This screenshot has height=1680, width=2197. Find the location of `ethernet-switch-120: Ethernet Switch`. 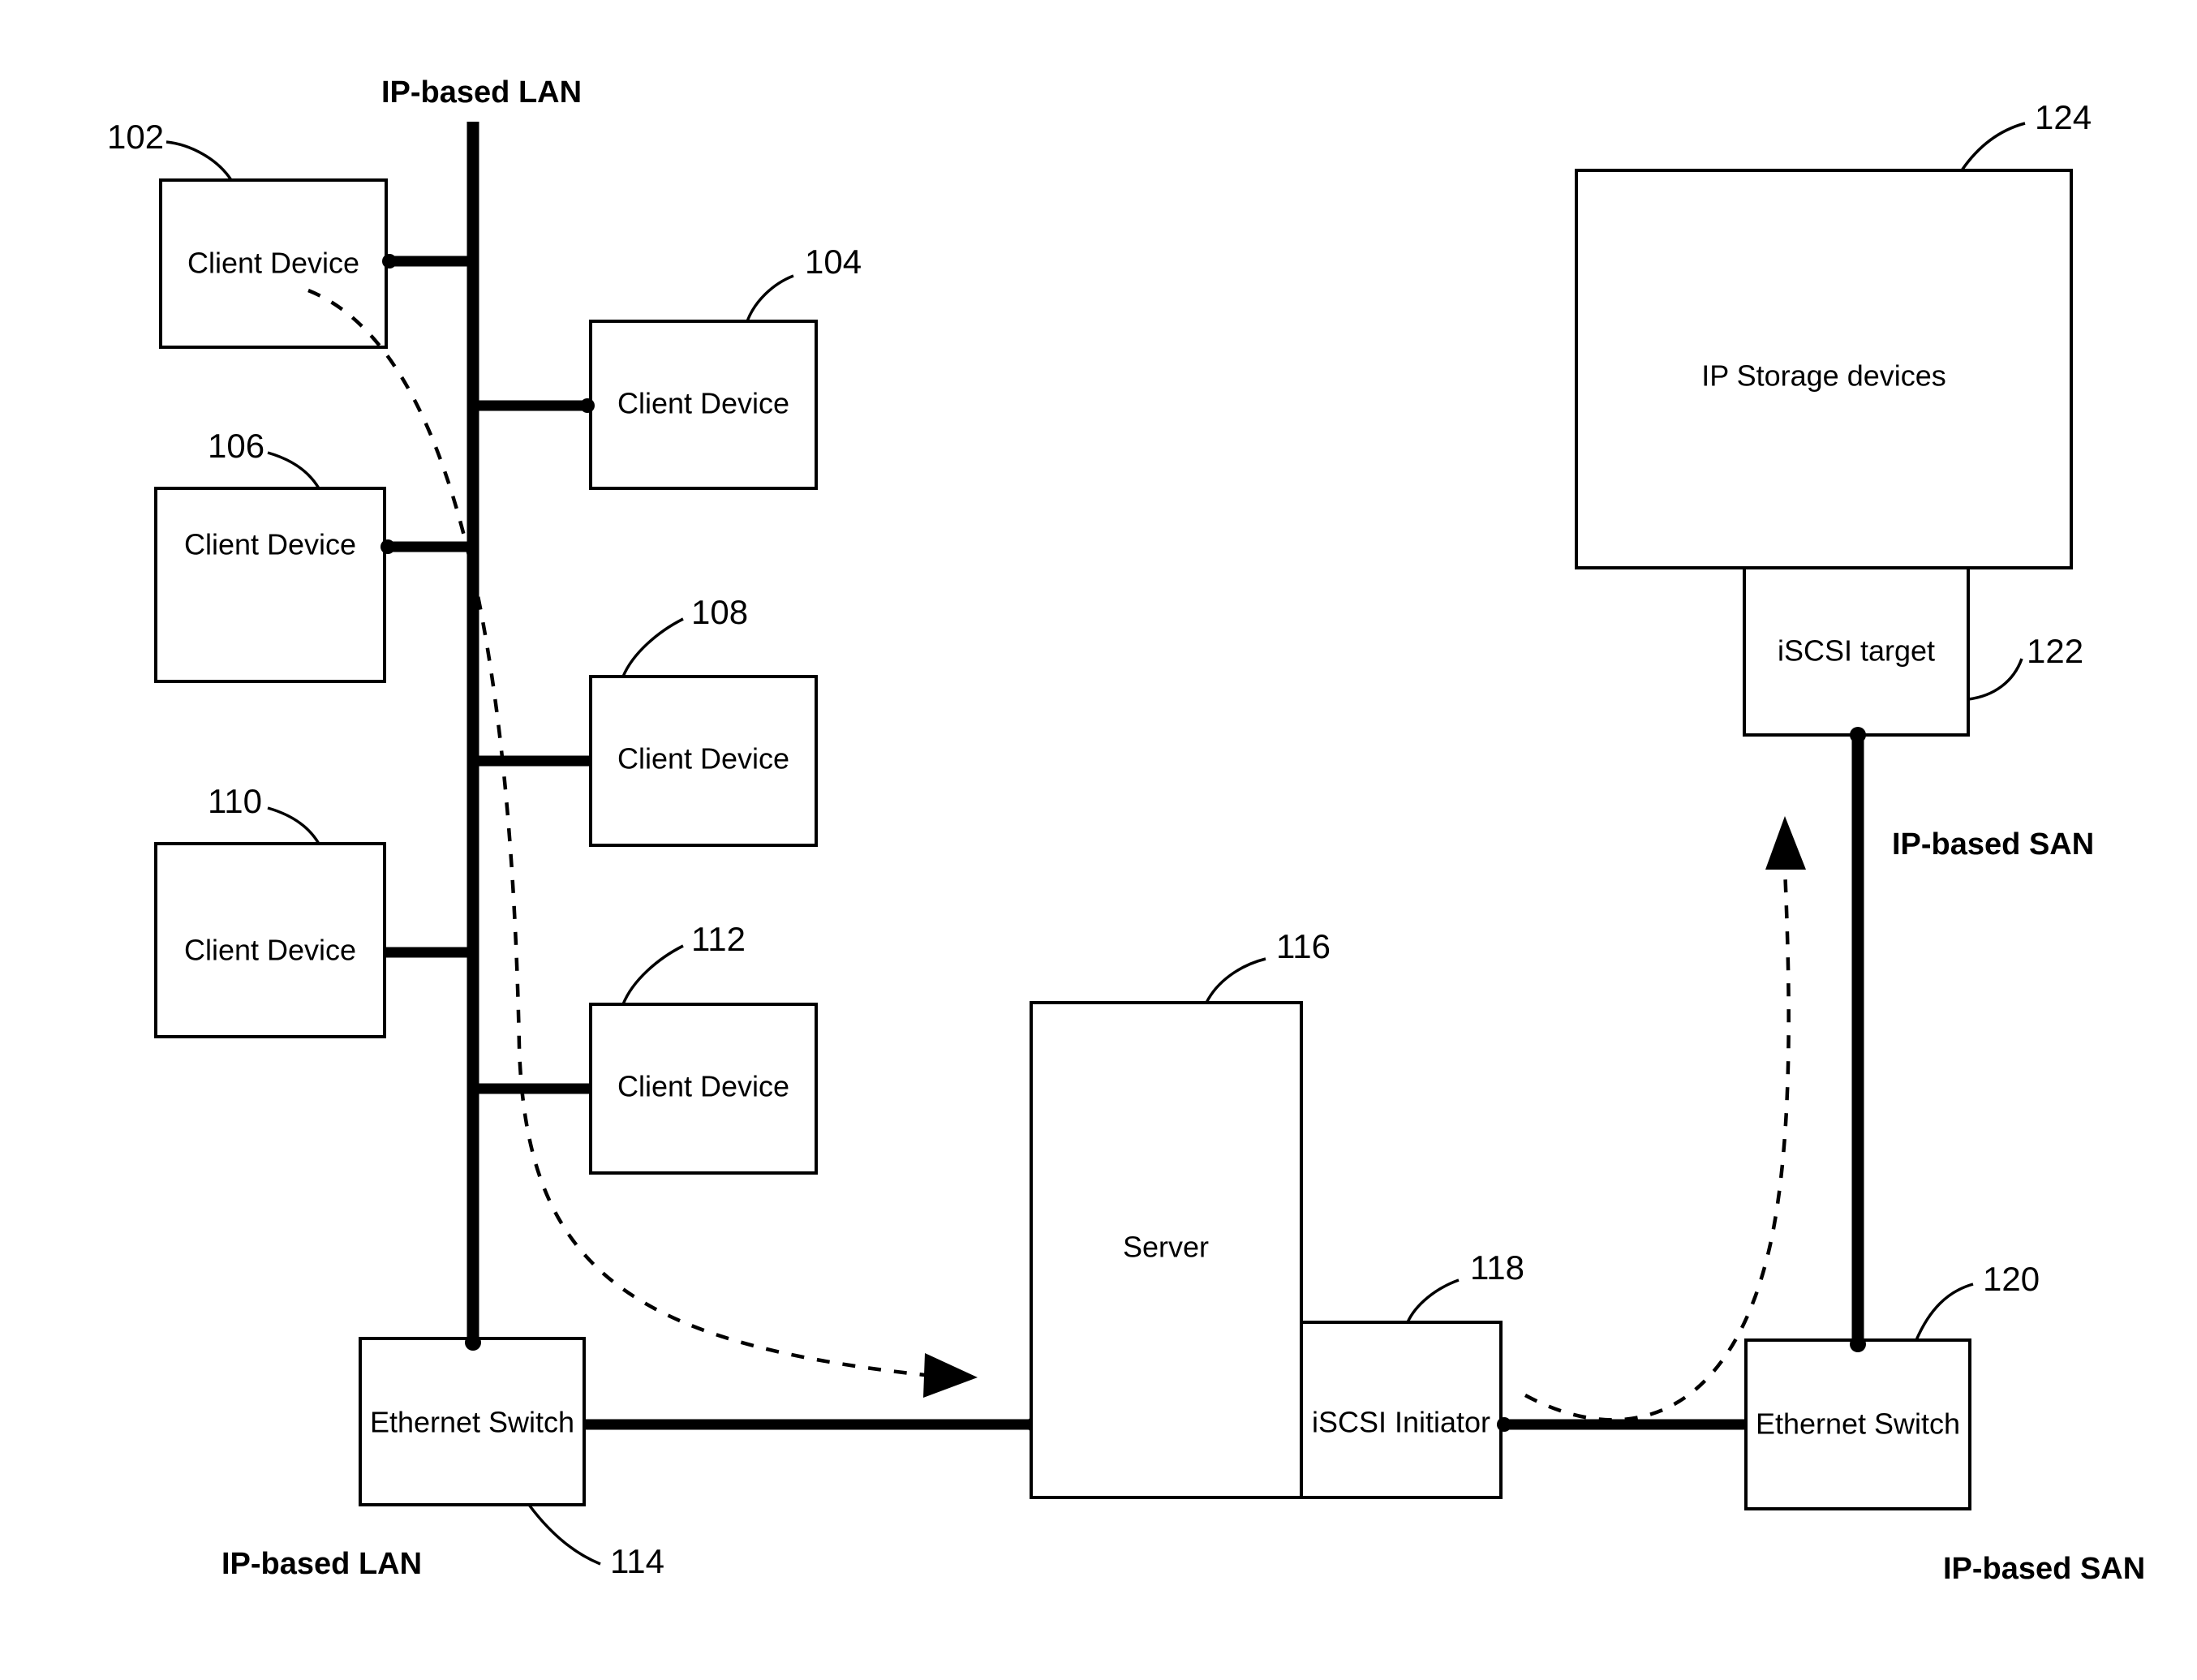

ethernet-switch-120: Ethernet Switch is located at coordinates (1857, 1424).